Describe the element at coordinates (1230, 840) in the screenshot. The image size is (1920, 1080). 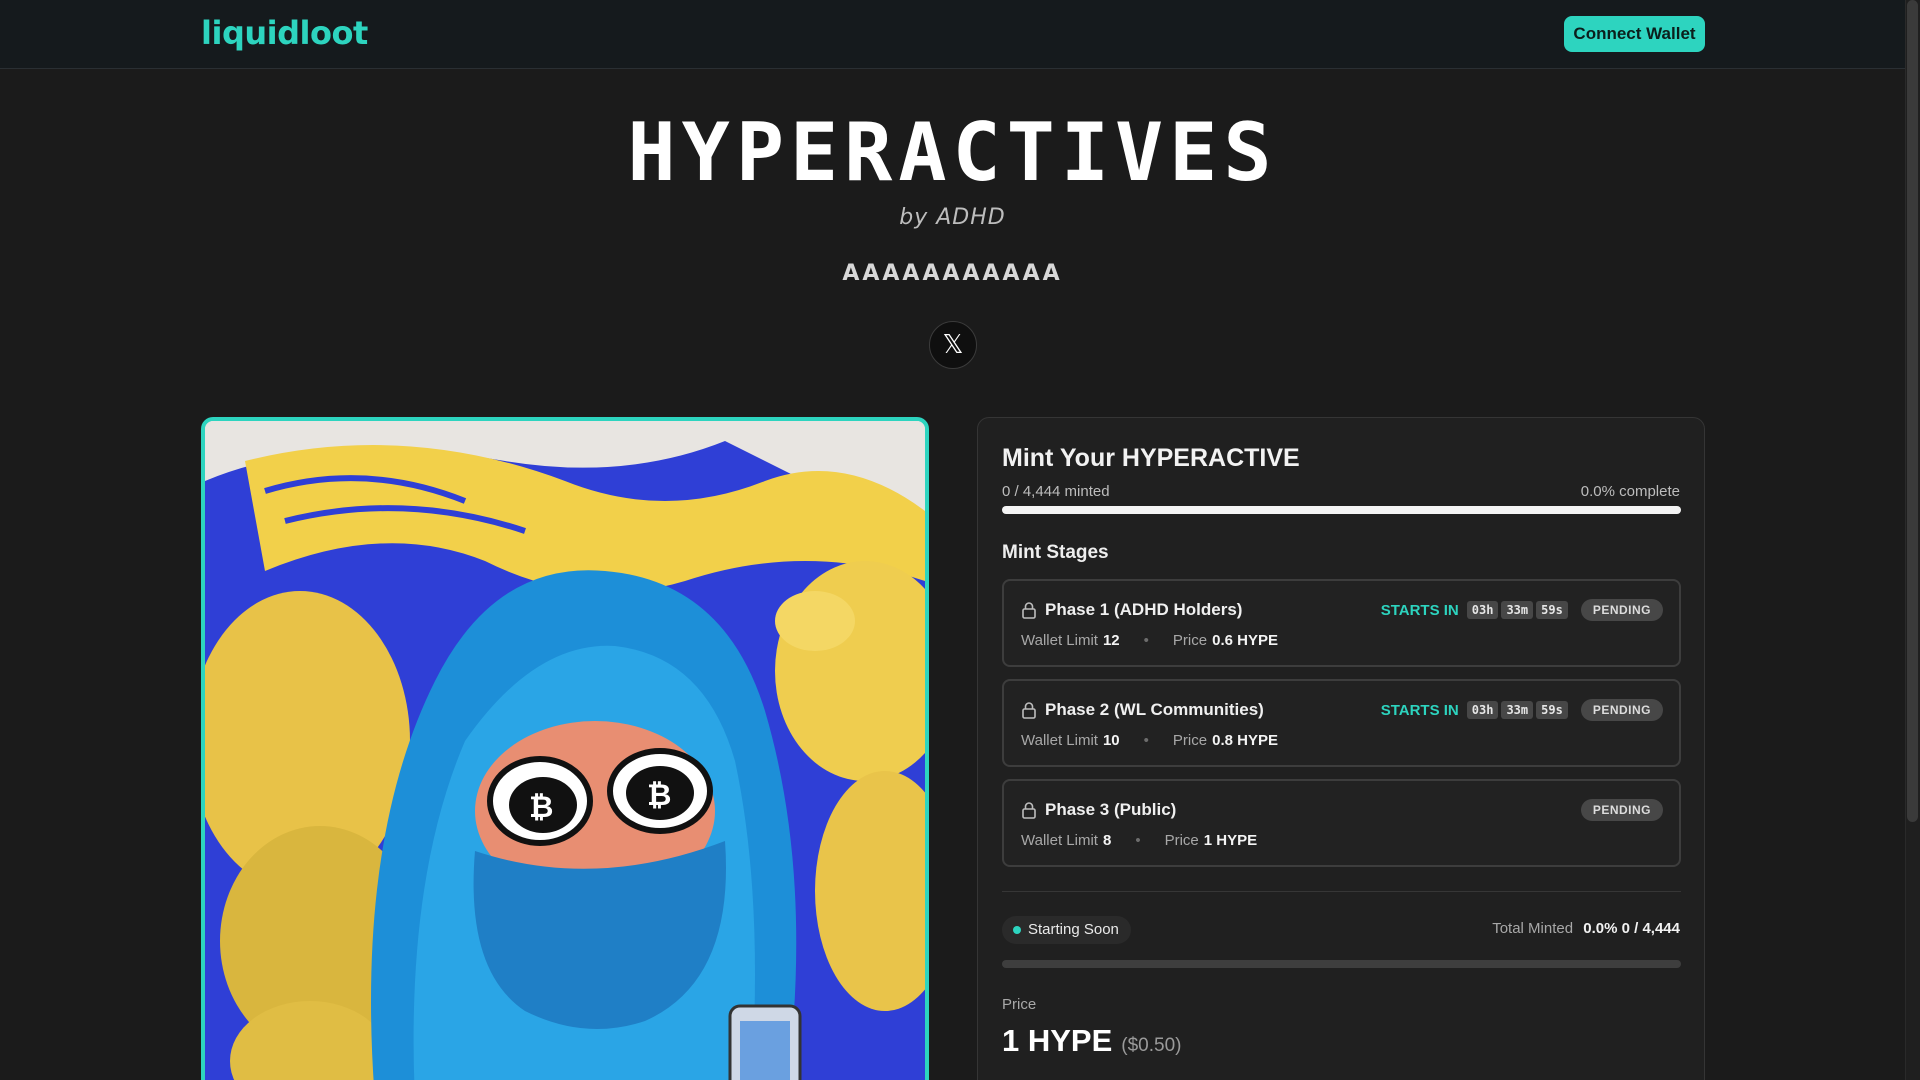
I see `price-value: 1 HYPE` at that location.